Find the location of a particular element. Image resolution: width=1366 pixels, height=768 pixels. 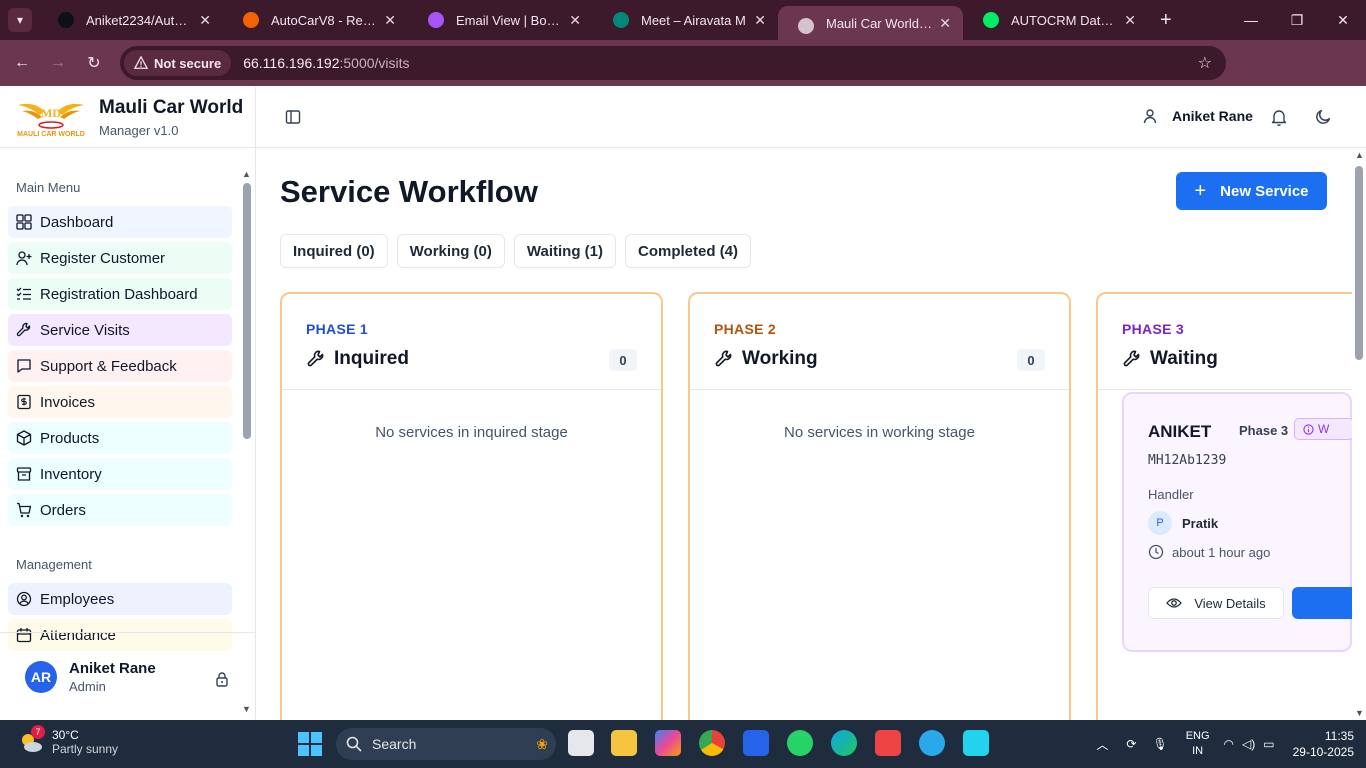

tab-search-button: ▾ is located at coordinates (20, 20).